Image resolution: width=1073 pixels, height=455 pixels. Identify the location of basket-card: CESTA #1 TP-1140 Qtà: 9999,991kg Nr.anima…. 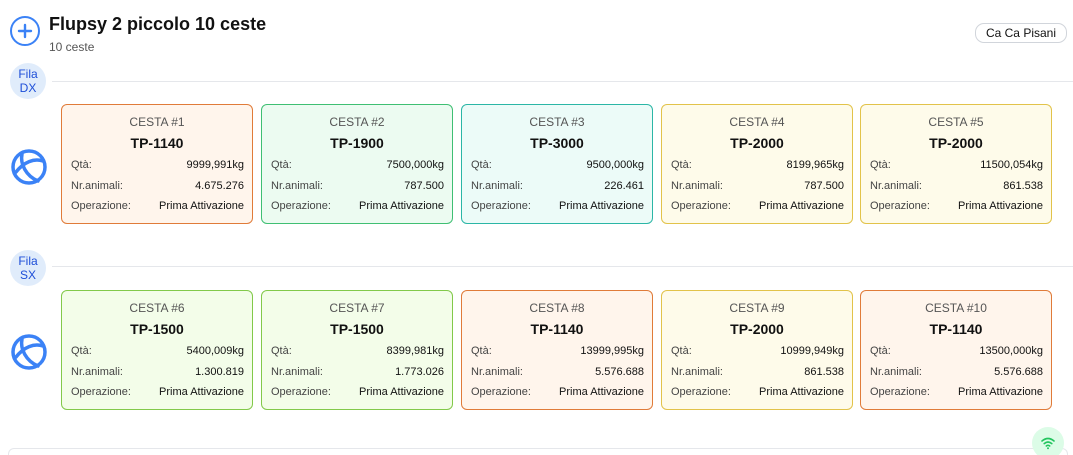
(157, 164).